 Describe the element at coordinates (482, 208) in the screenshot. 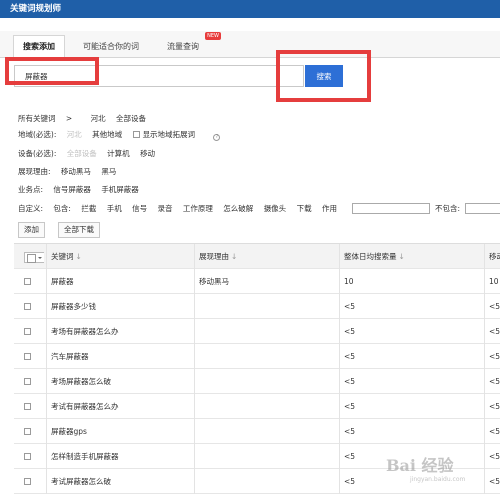

I see `exclude-input` at that location.